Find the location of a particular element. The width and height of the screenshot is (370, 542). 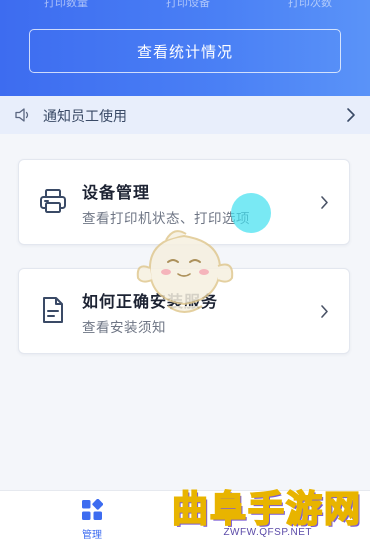

stat-label: 打印次数 is located at coordinates (310, 4).